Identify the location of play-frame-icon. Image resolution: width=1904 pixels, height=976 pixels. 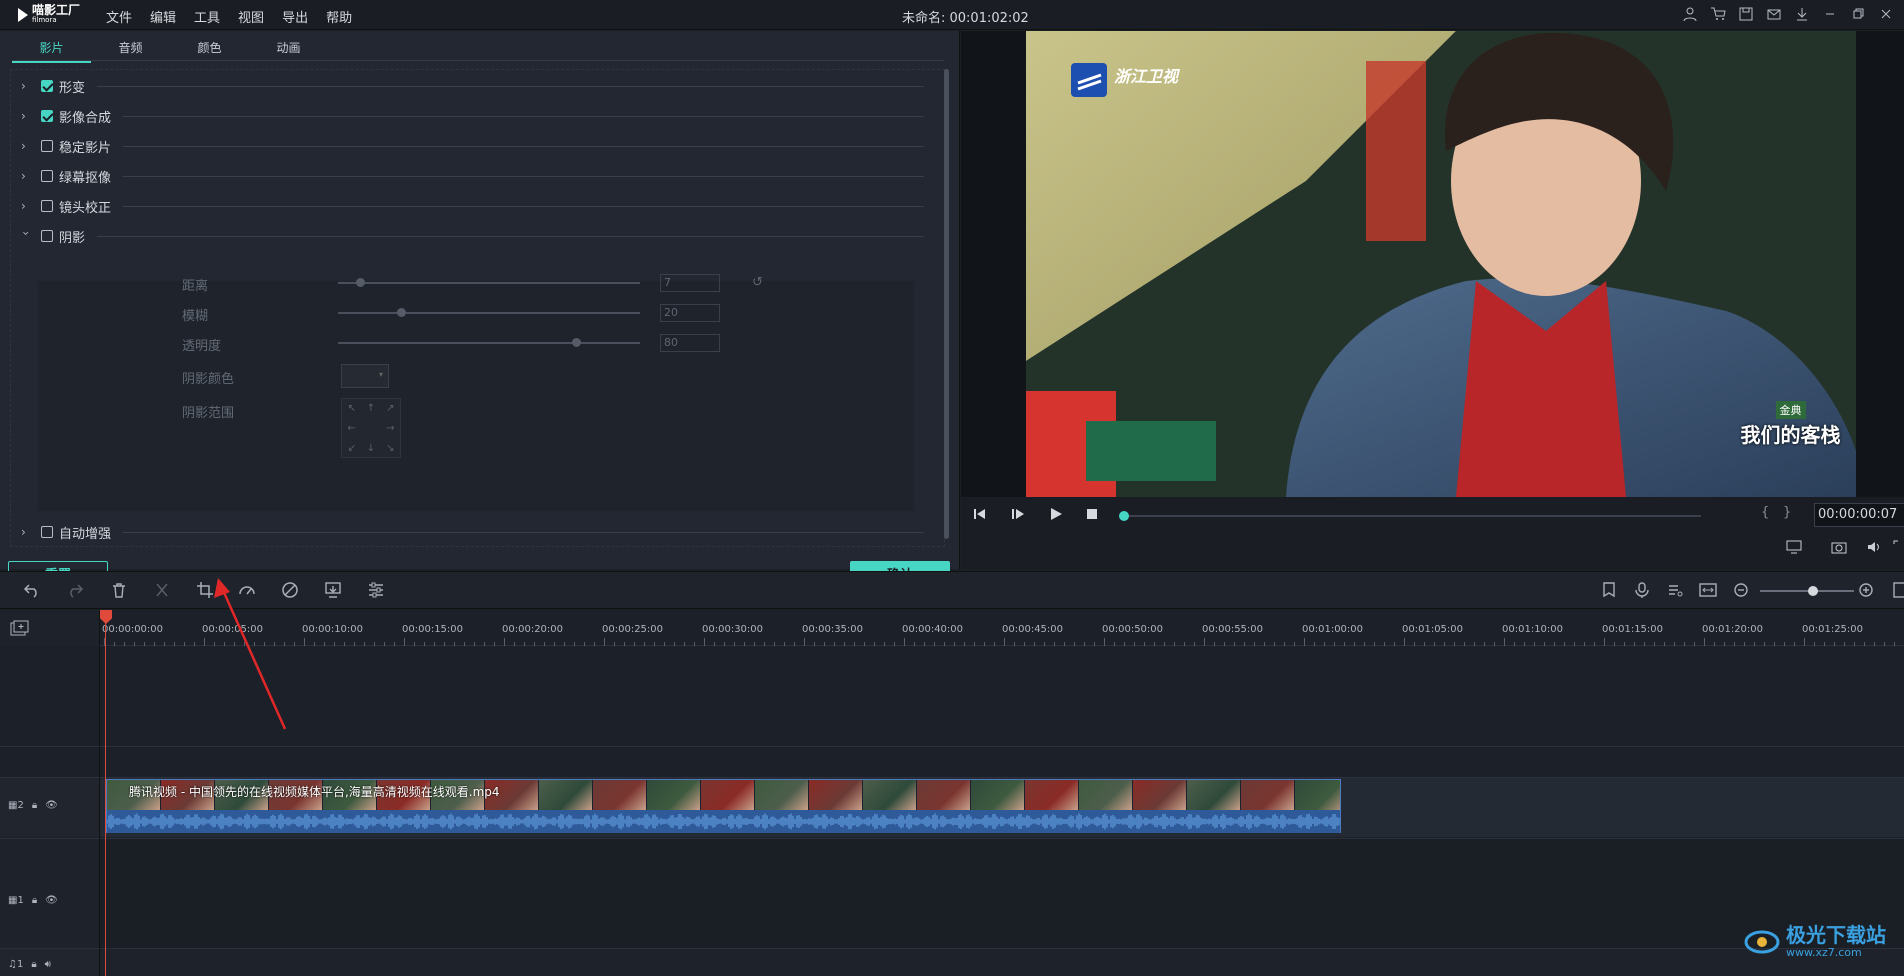
(1019, 515).